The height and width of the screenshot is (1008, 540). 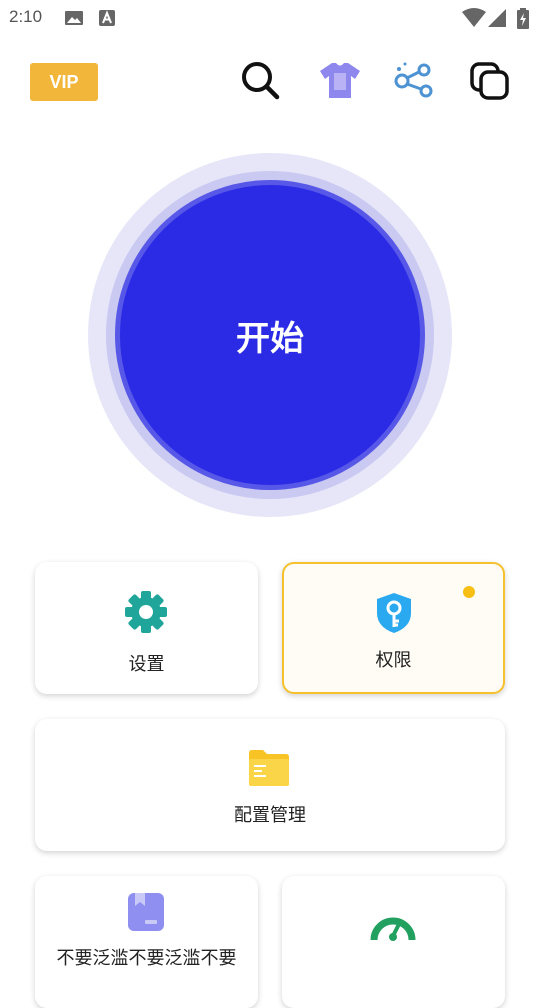 What do you see at coordinates (146, 912) in the screenshot?
I see `bookmark-book-icon` at bounding box center [146, 912].